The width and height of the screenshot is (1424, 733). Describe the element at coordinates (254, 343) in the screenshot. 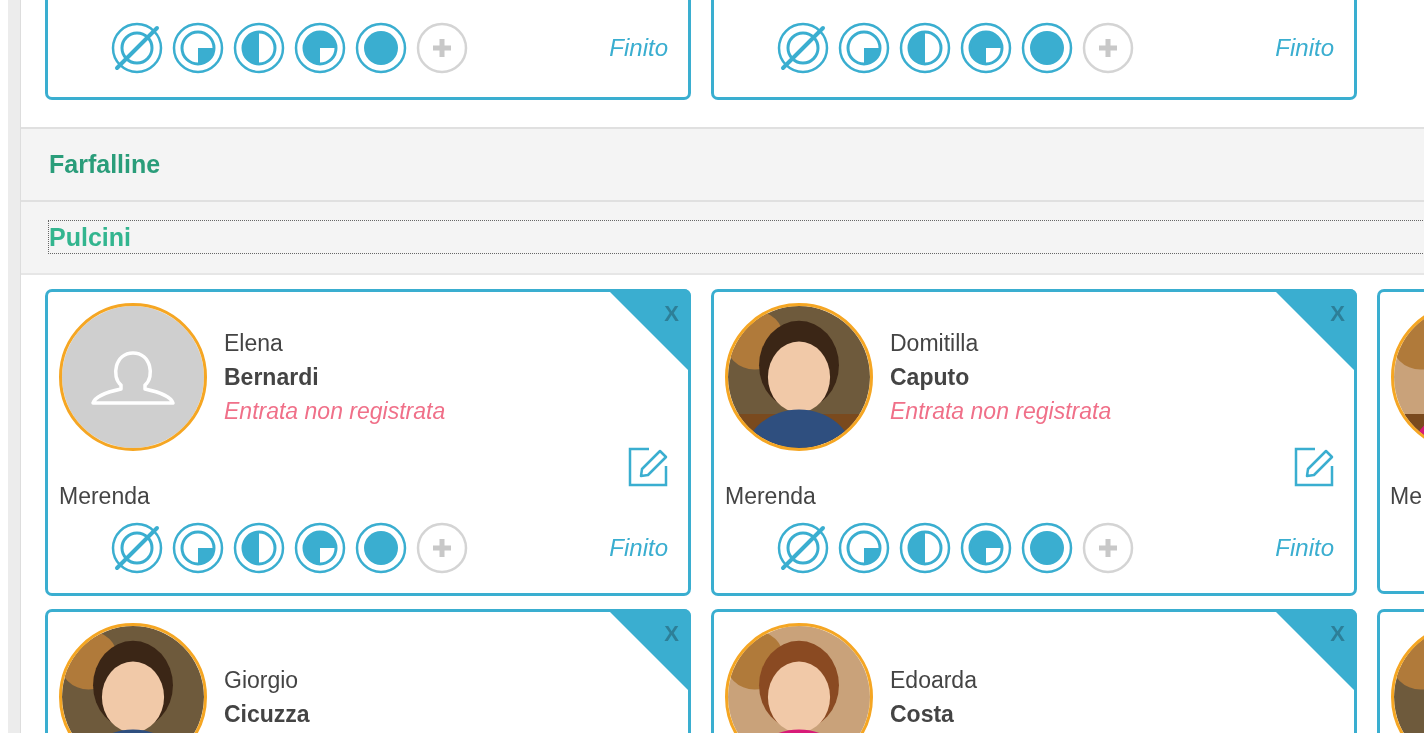

I see `first-name: Elena` at that location.